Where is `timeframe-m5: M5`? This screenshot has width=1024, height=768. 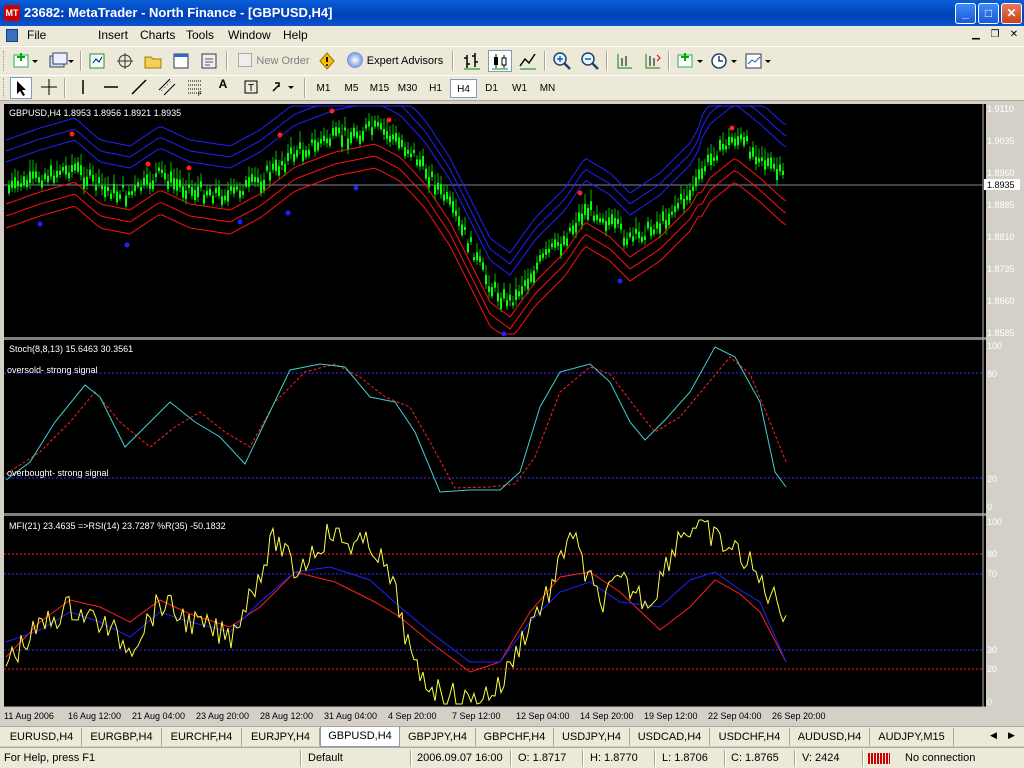 timeframe-m5: M5 is located at coordinates (351, 88).